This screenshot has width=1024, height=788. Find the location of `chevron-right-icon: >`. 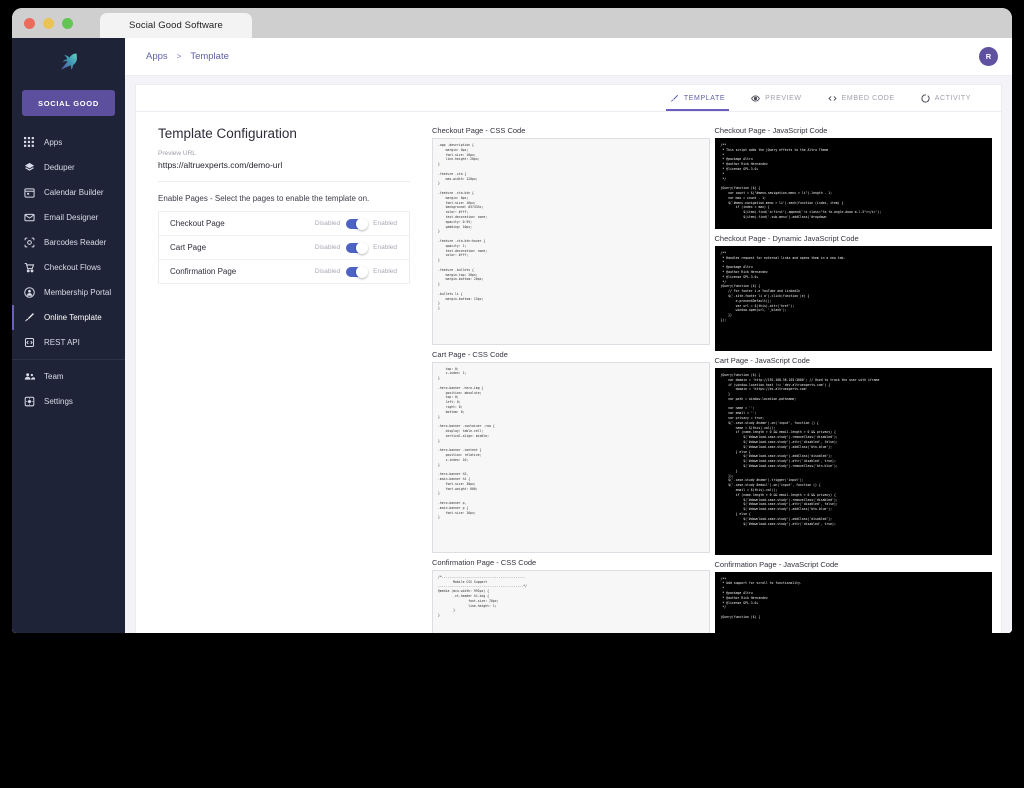

chevron-right-icon: > is located at coordinates (179, 56).